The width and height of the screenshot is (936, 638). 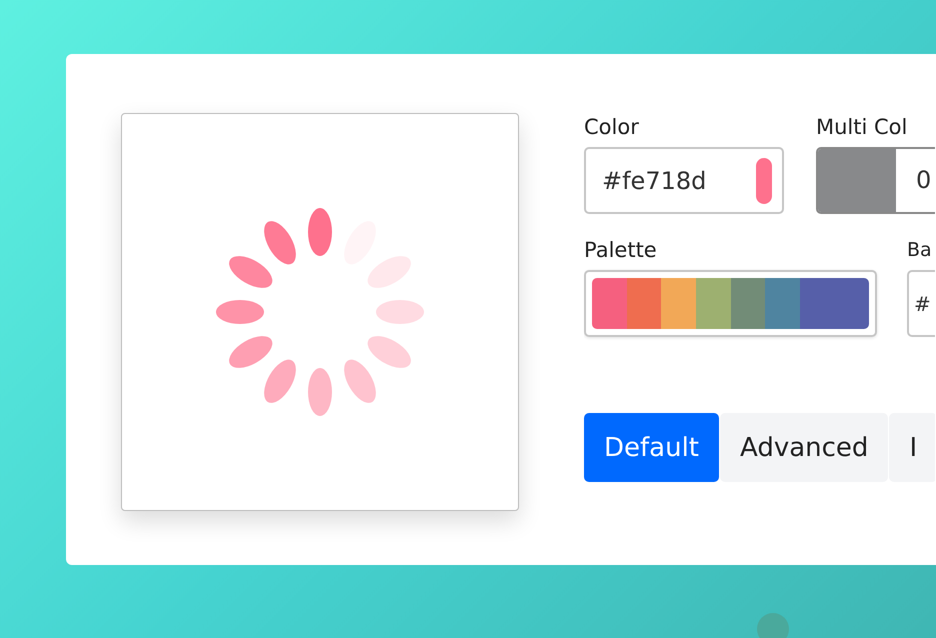 I want to click on tab: Advanced, so click(x=804, y=447).